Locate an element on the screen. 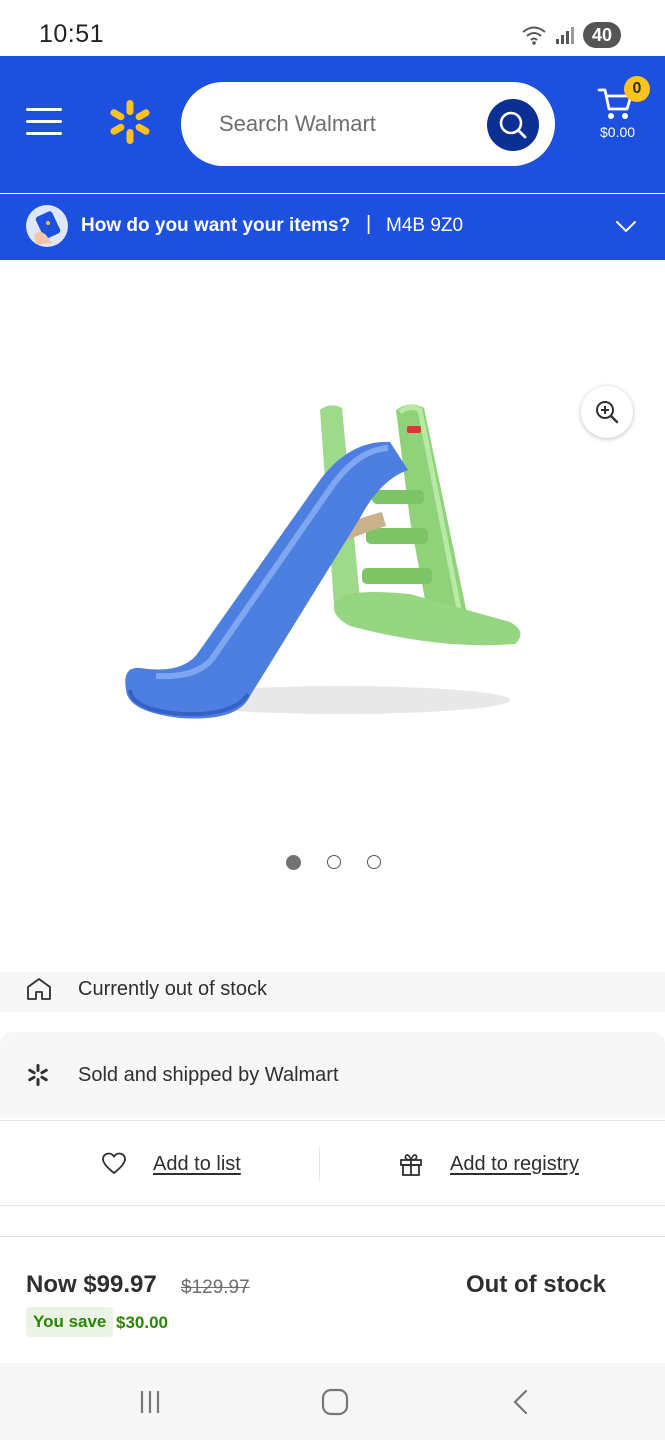  app-header: 0 $0.00 is located at coordinates (332, 124).